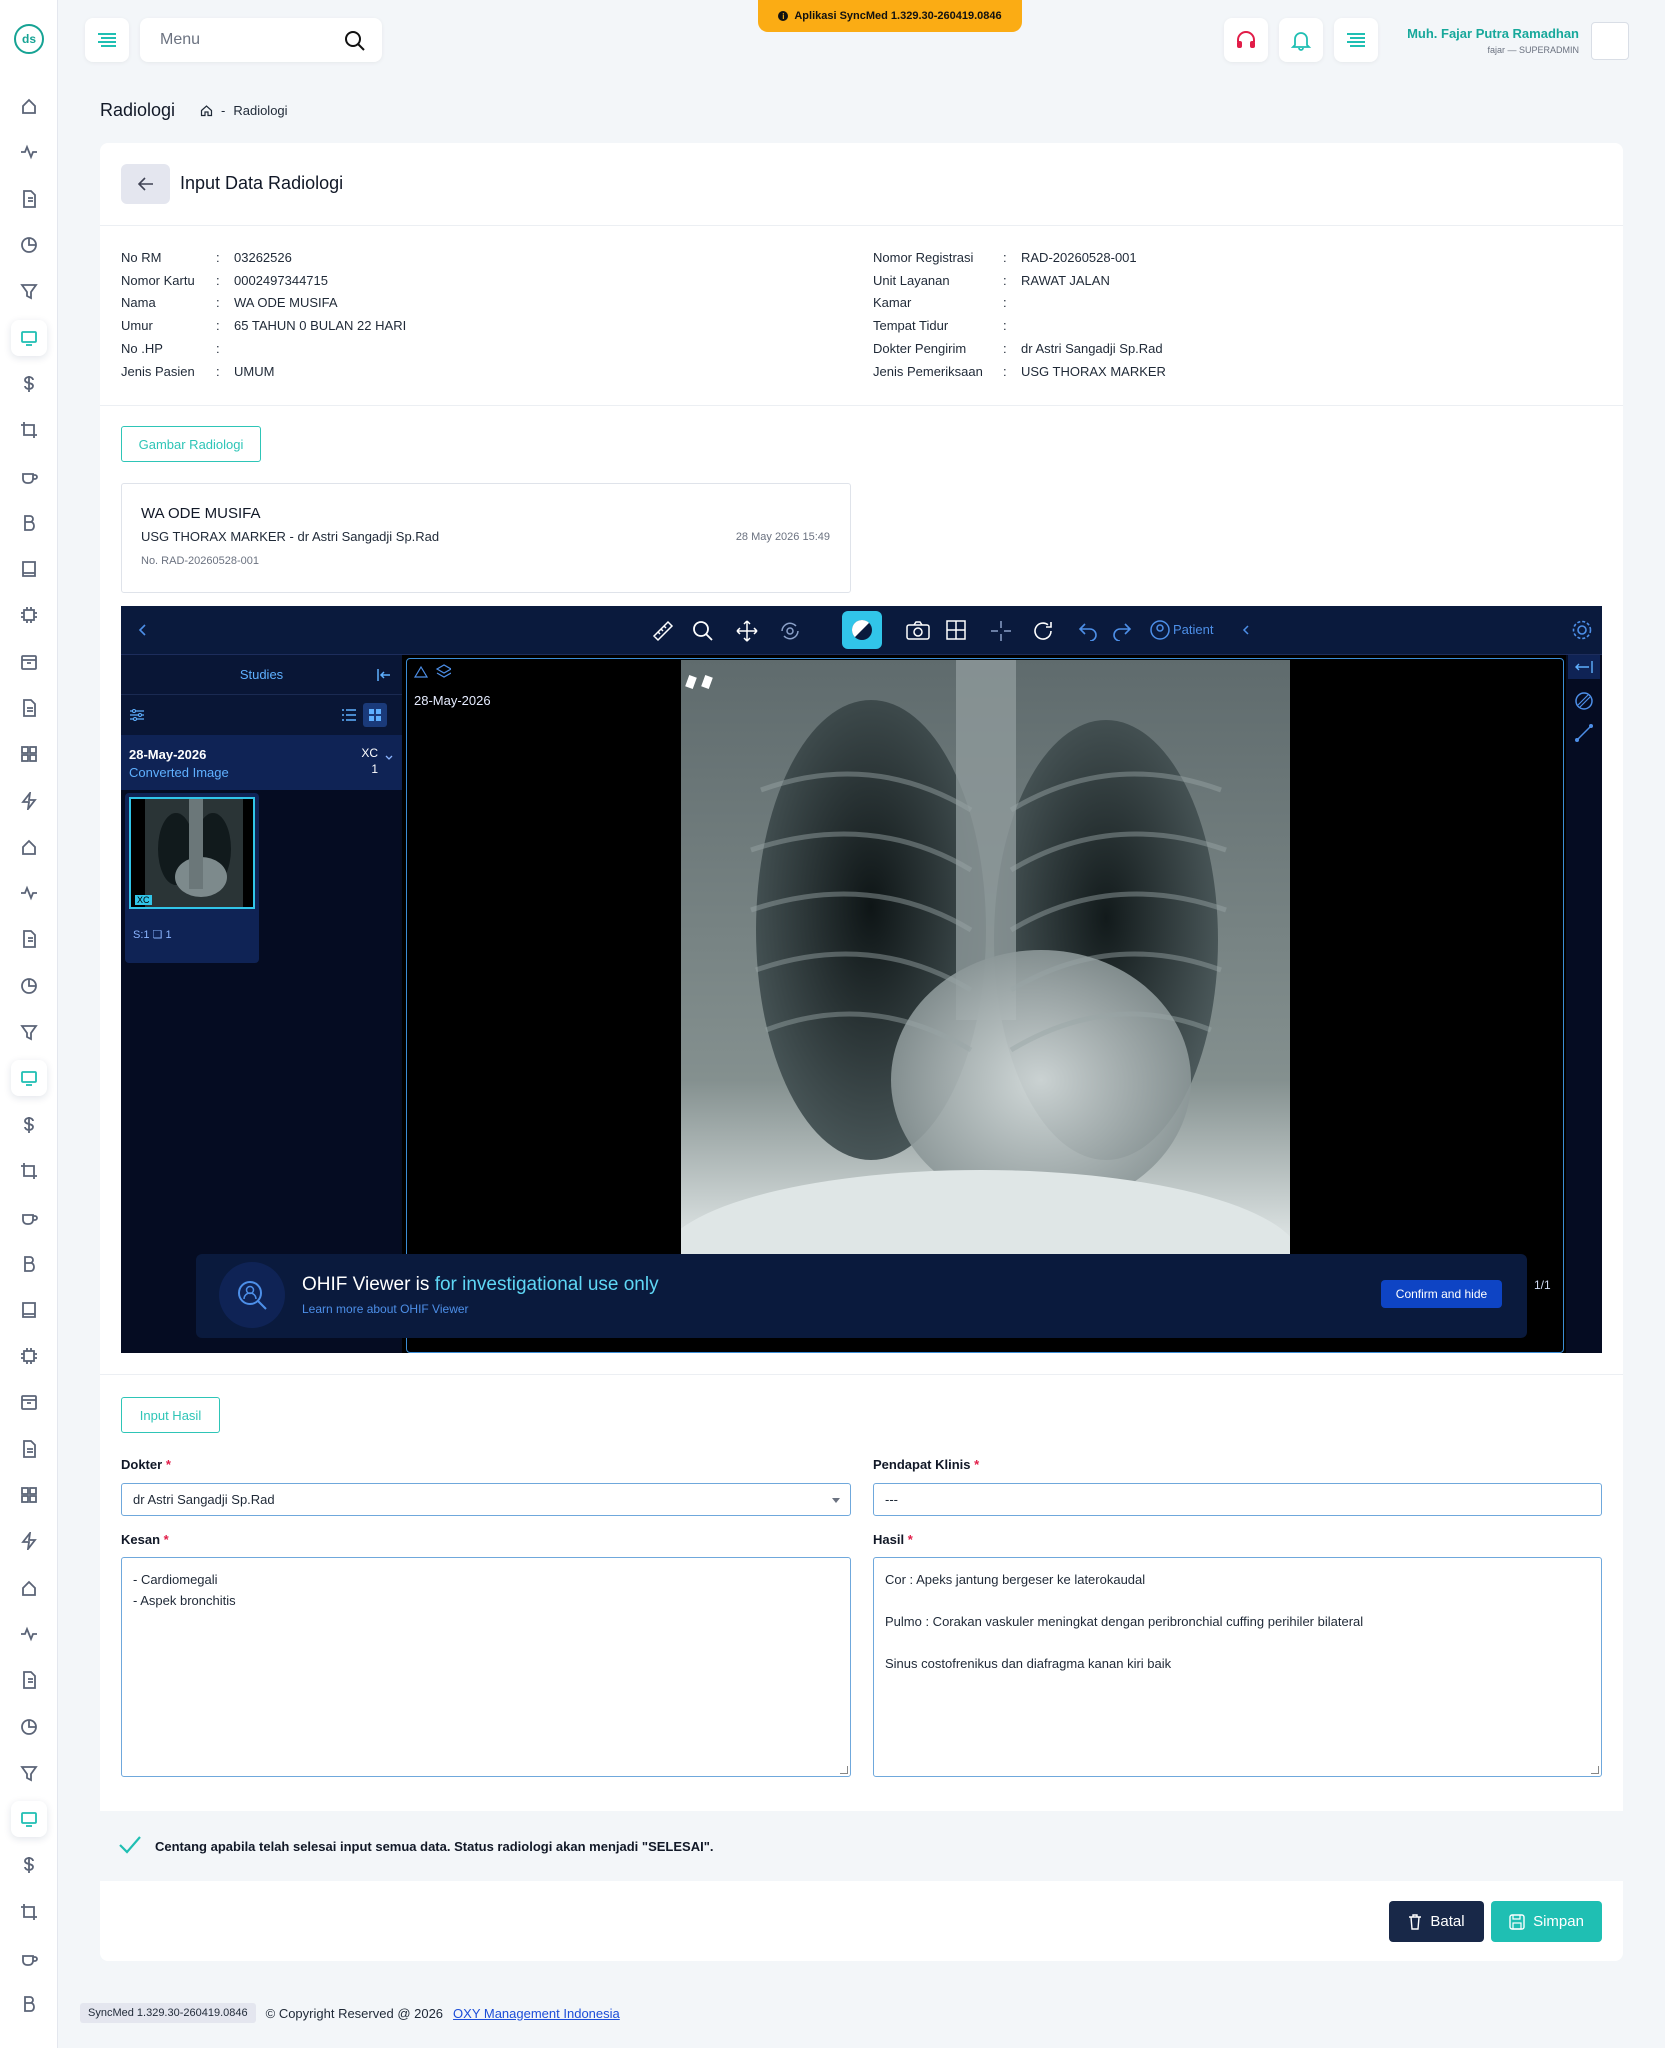 This screenshot has height=2048, width=1665. Describe the element at coordinates (889, 1539) in the screenshot. I see `hasil-label-text: Hasil` at that location.